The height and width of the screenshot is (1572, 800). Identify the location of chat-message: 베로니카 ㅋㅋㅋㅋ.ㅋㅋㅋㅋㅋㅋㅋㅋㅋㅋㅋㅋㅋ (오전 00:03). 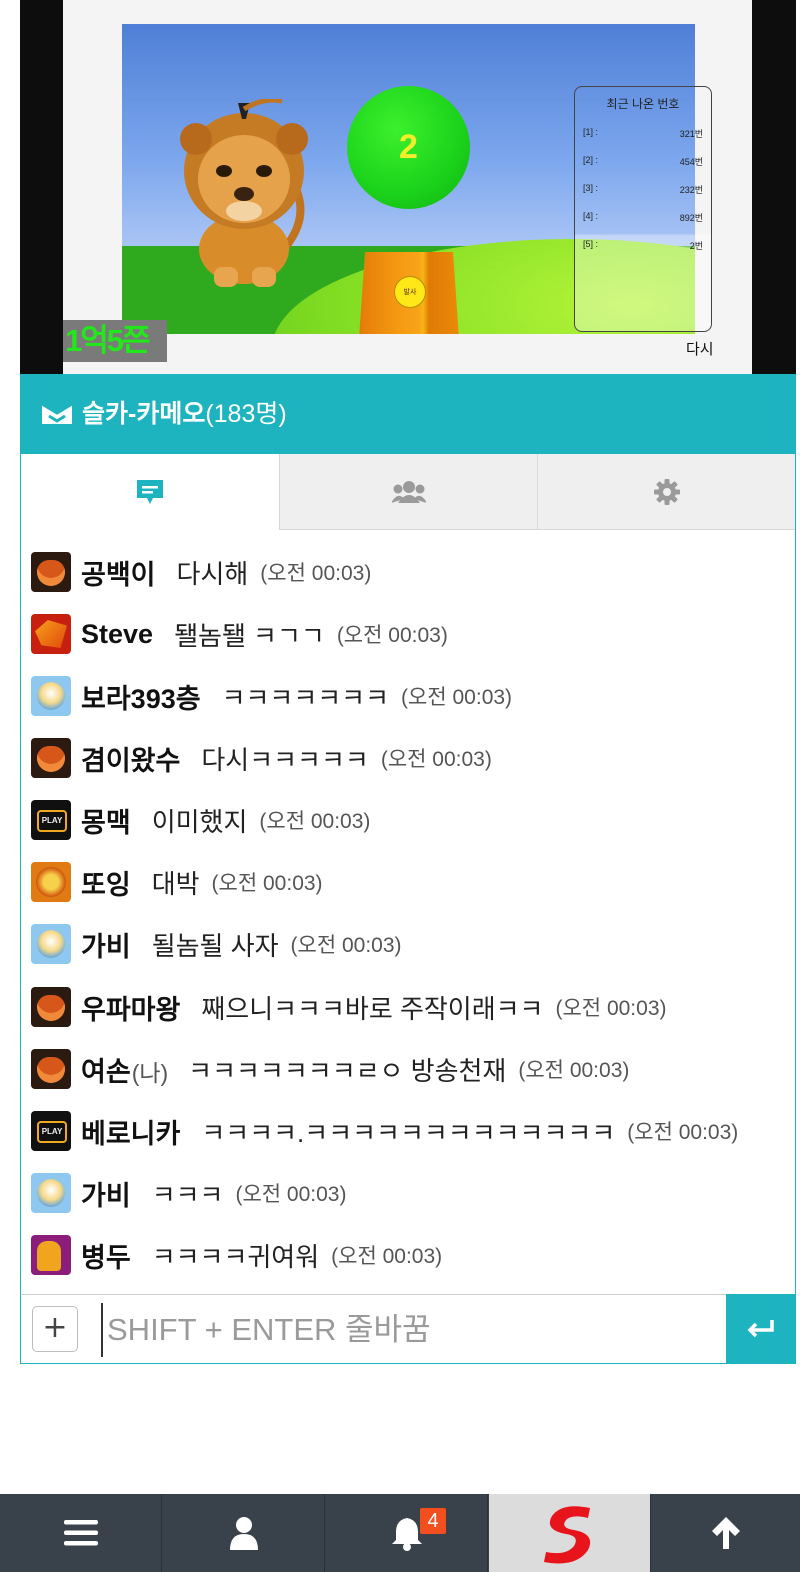
(384, 1131).